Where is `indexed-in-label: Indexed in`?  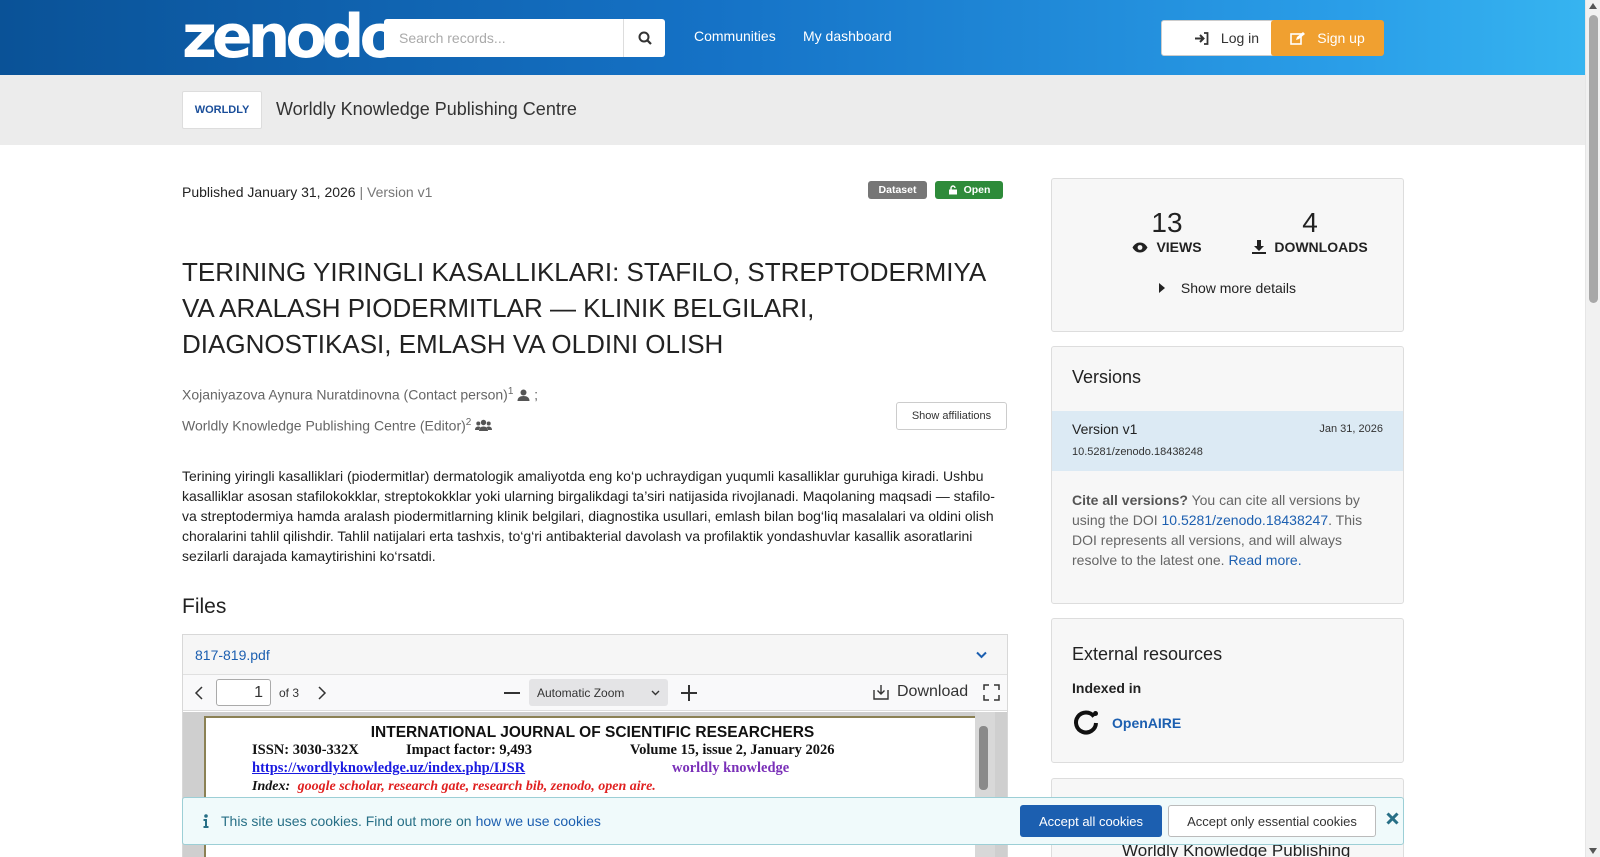 indexed-in-label: Indexed in is located at coordinates (1107, 688).